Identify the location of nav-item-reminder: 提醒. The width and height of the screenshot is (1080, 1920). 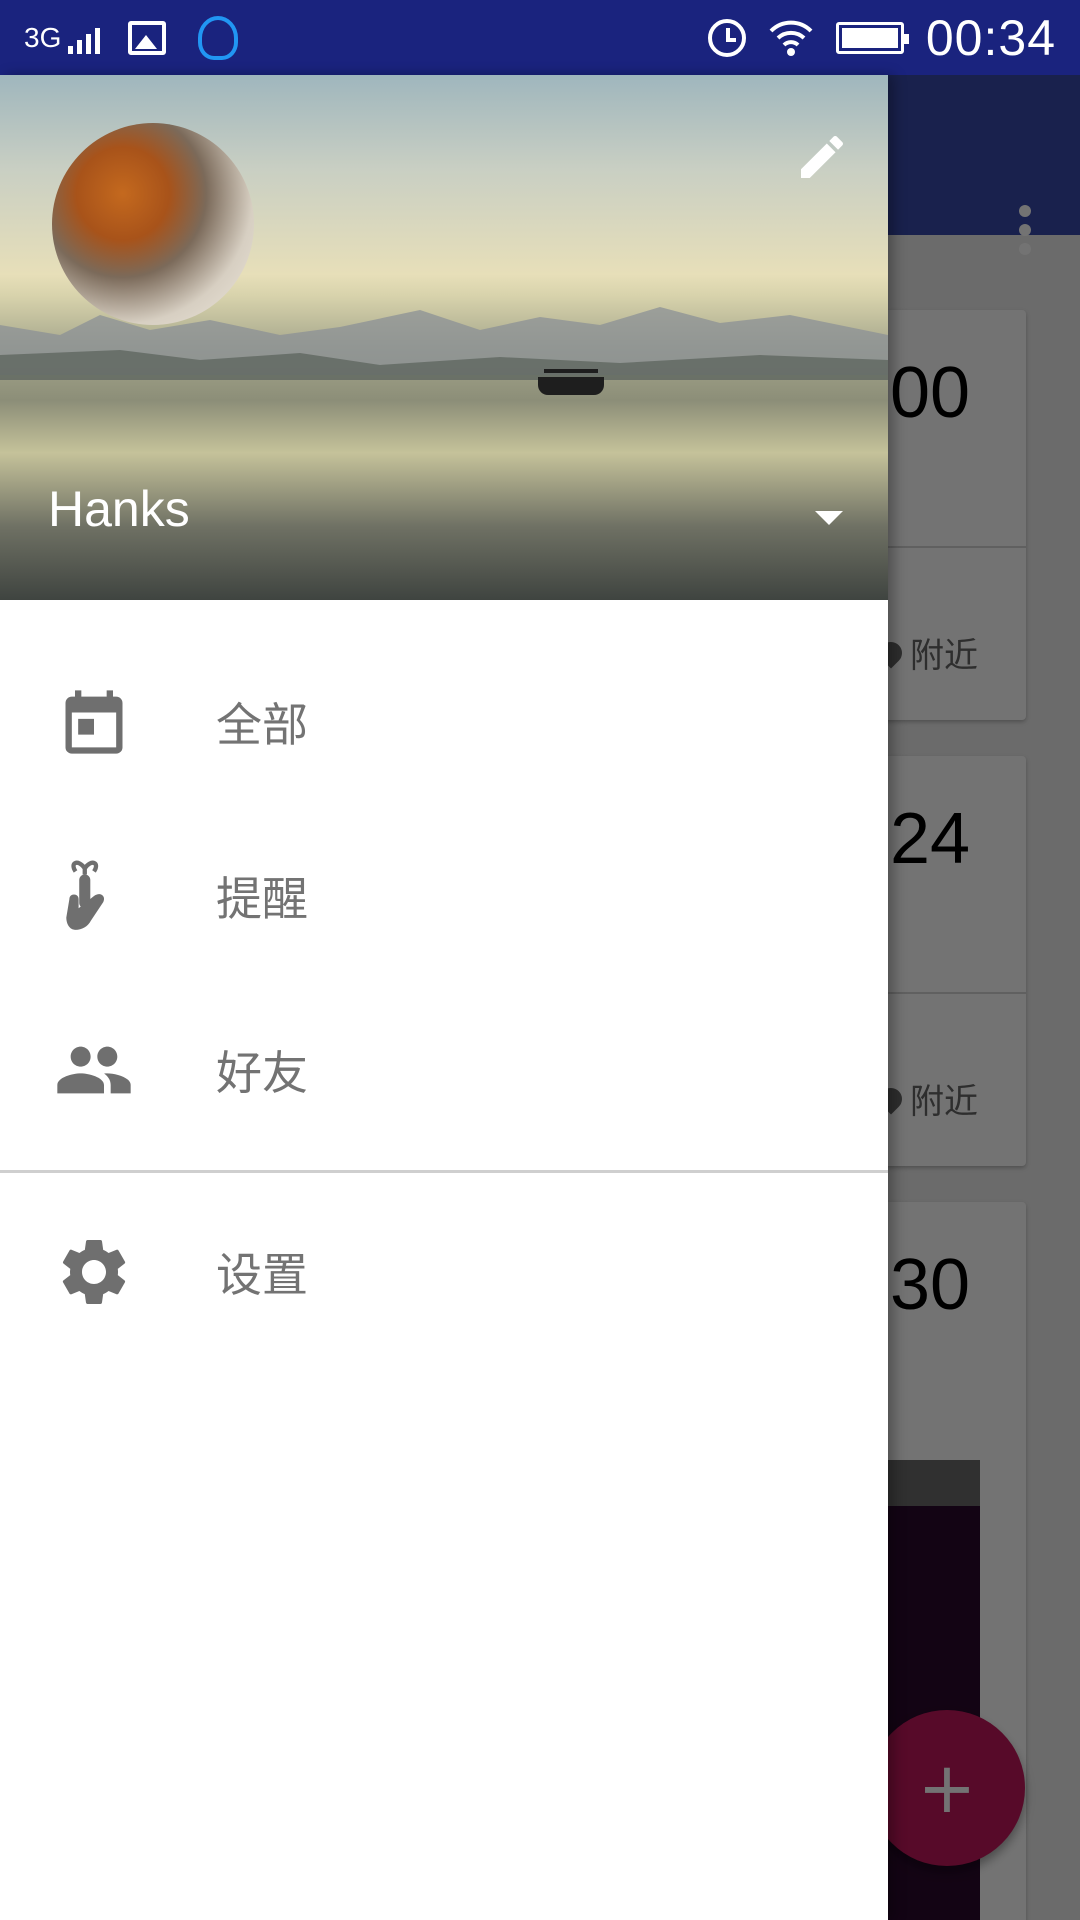
(444, 896).